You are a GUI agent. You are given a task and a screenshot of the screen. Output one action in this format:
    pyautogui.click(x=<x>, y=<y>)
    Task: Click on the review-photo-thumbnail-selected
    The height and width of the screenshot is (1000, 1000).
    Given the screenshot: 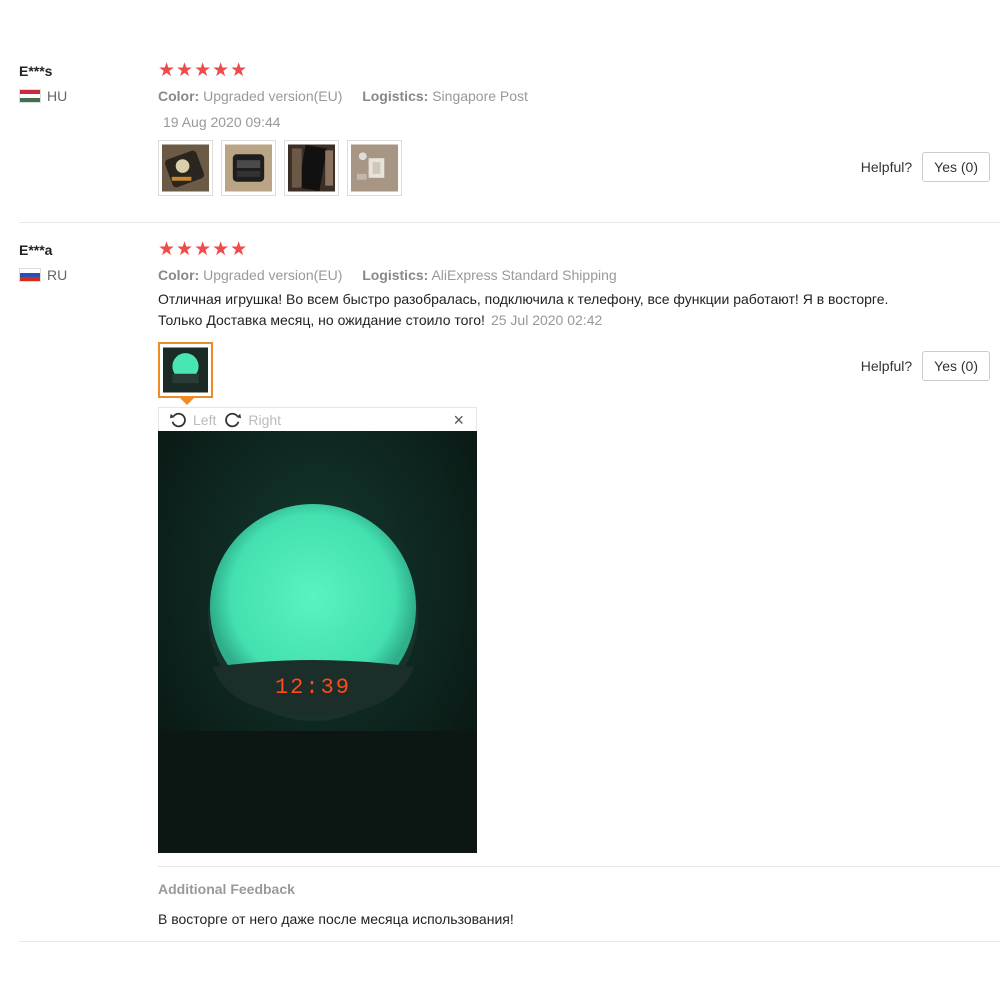 What is the action you would take?
    pyautogui.click(x=185, y=373)
    